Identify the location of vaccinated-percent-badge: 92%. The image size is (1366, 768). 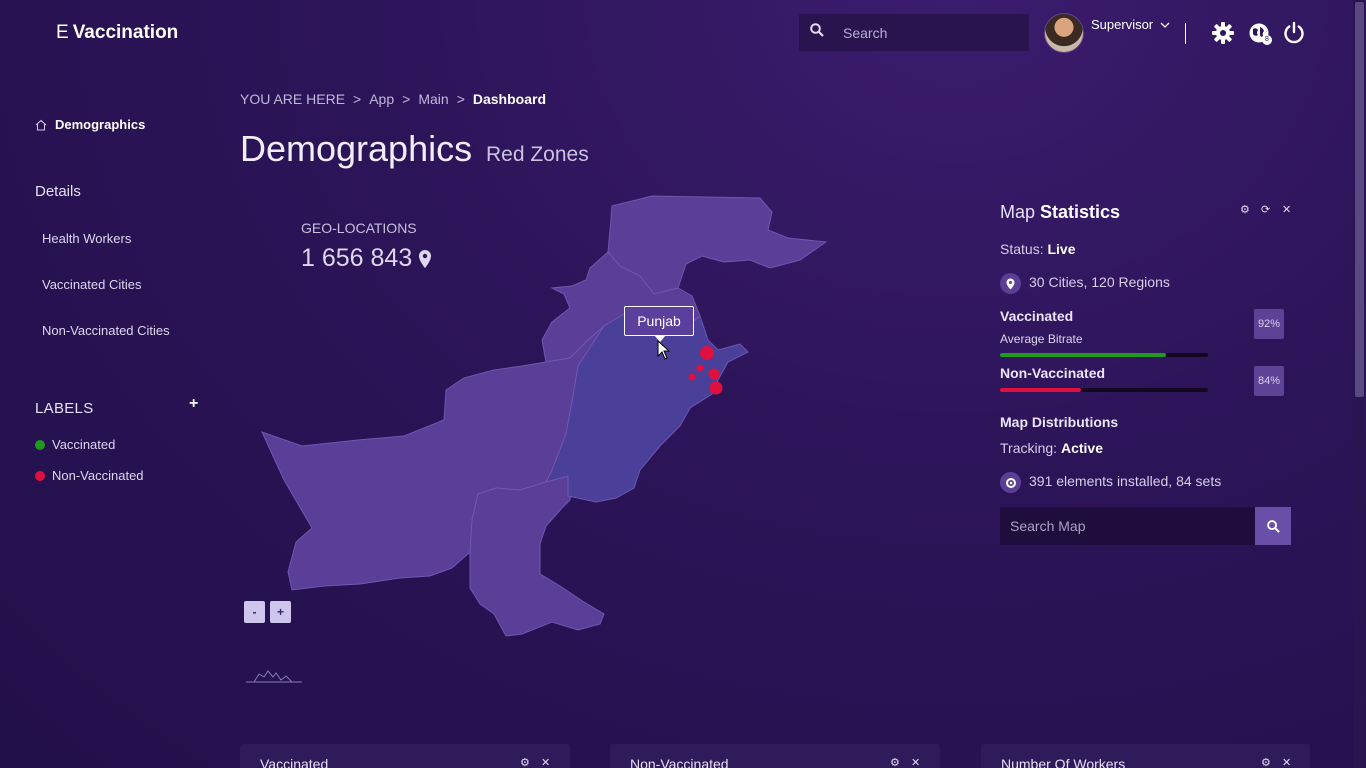
(1269, 324).